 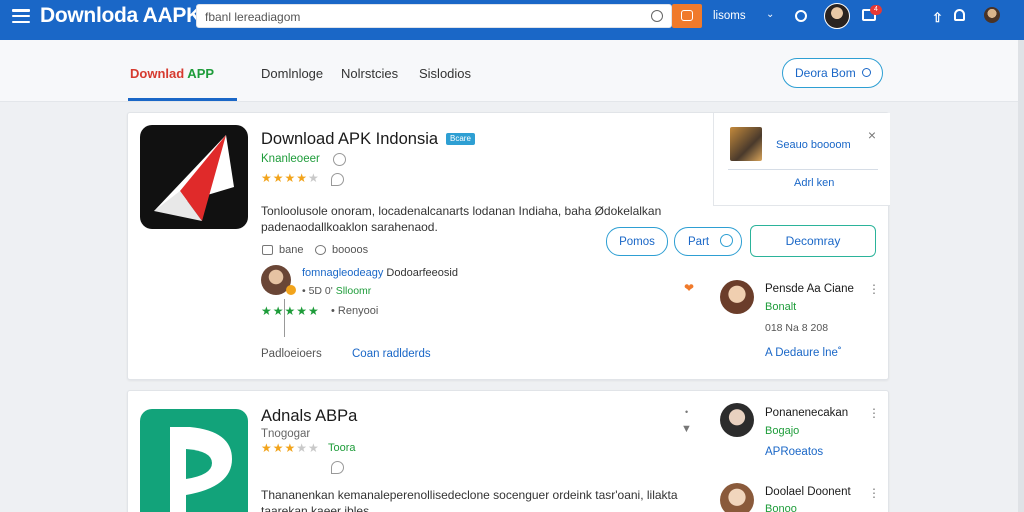 What do you see at coordinates (637, 241) in the screenshot?
I see `promo-button: Pomos` at bounding box center [637, 241].